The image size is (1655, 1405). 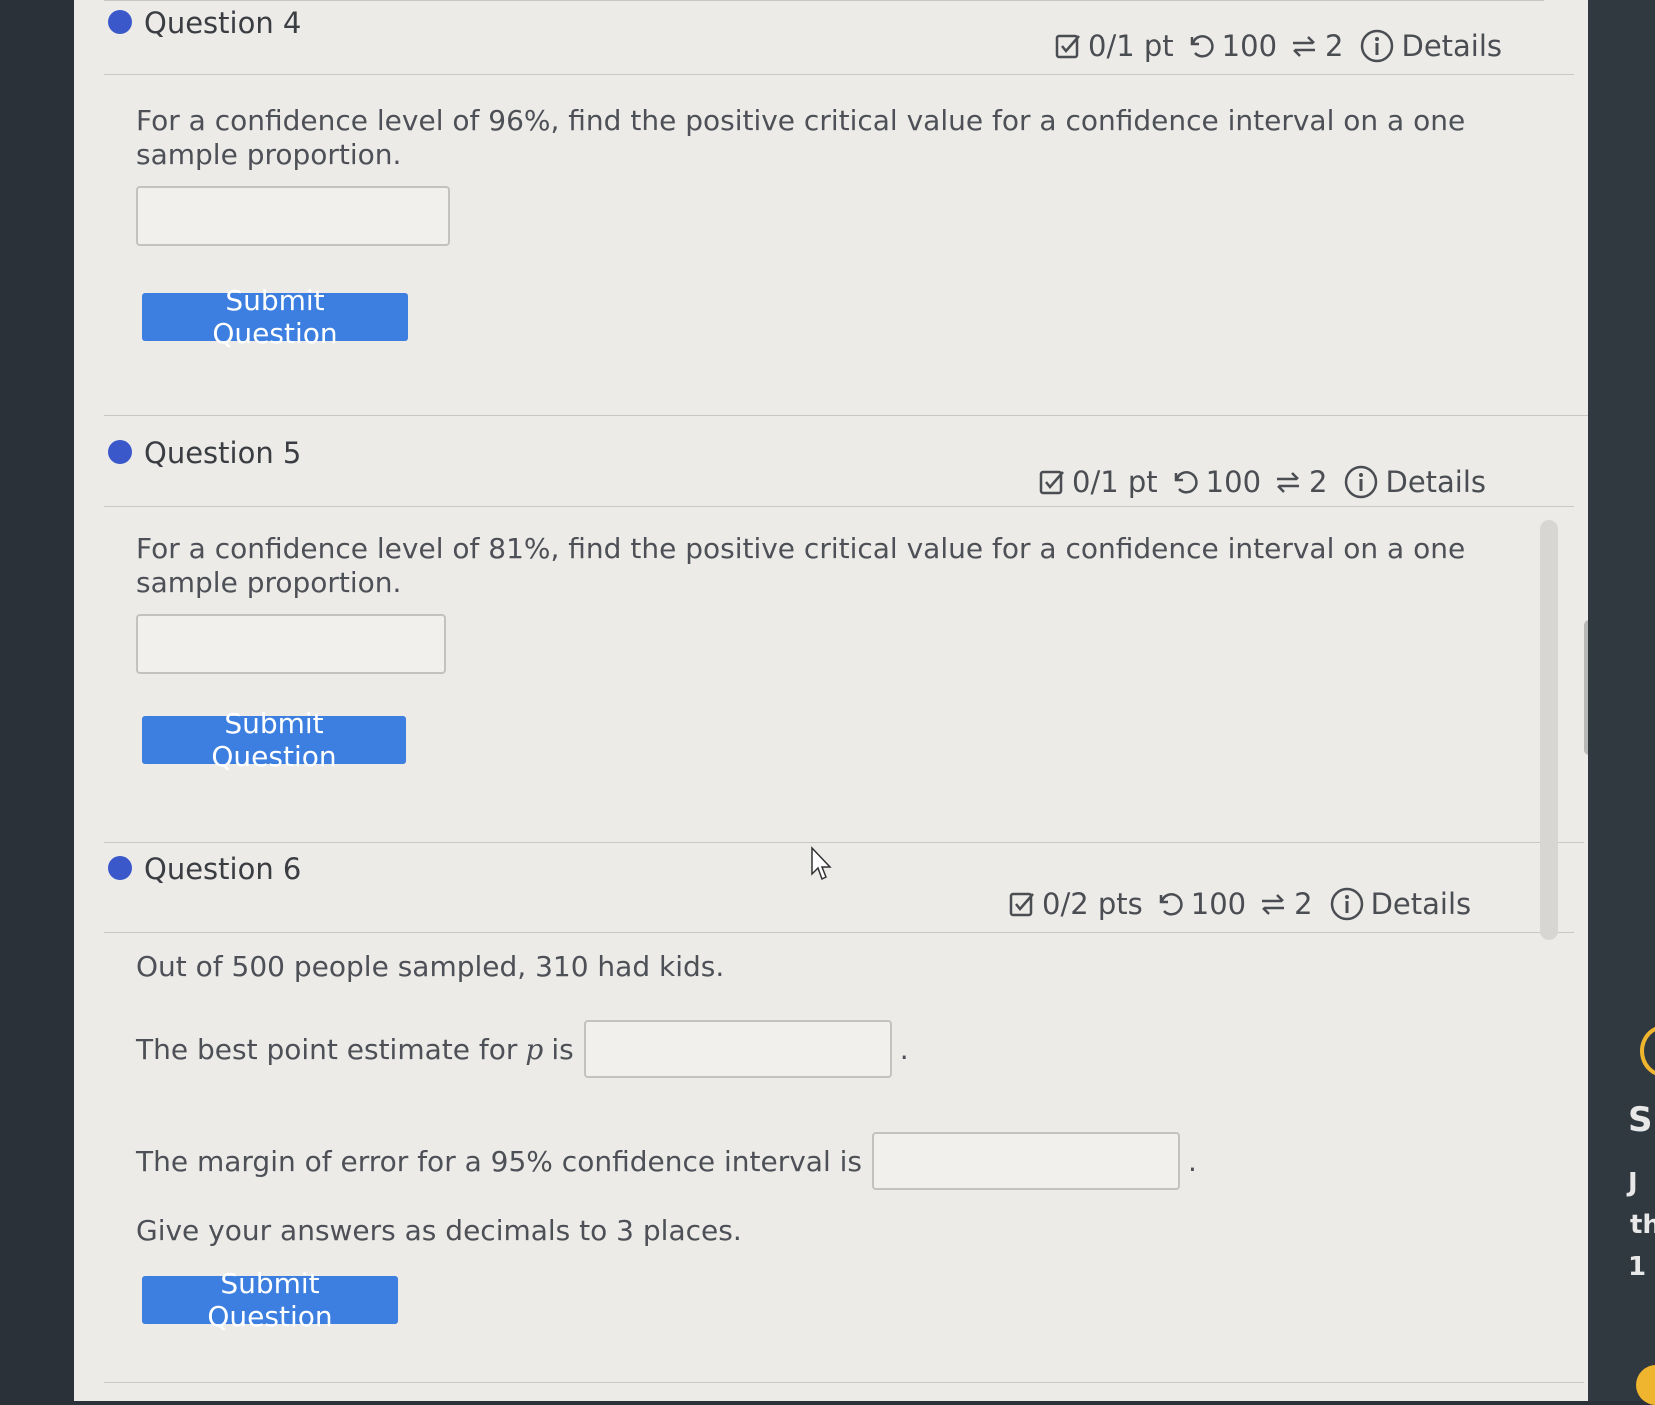 What do you see at coordinates (1092, 904) in the screenshot?
I see `points-text: 0/2 pts` at bounding box center [1092, 904].